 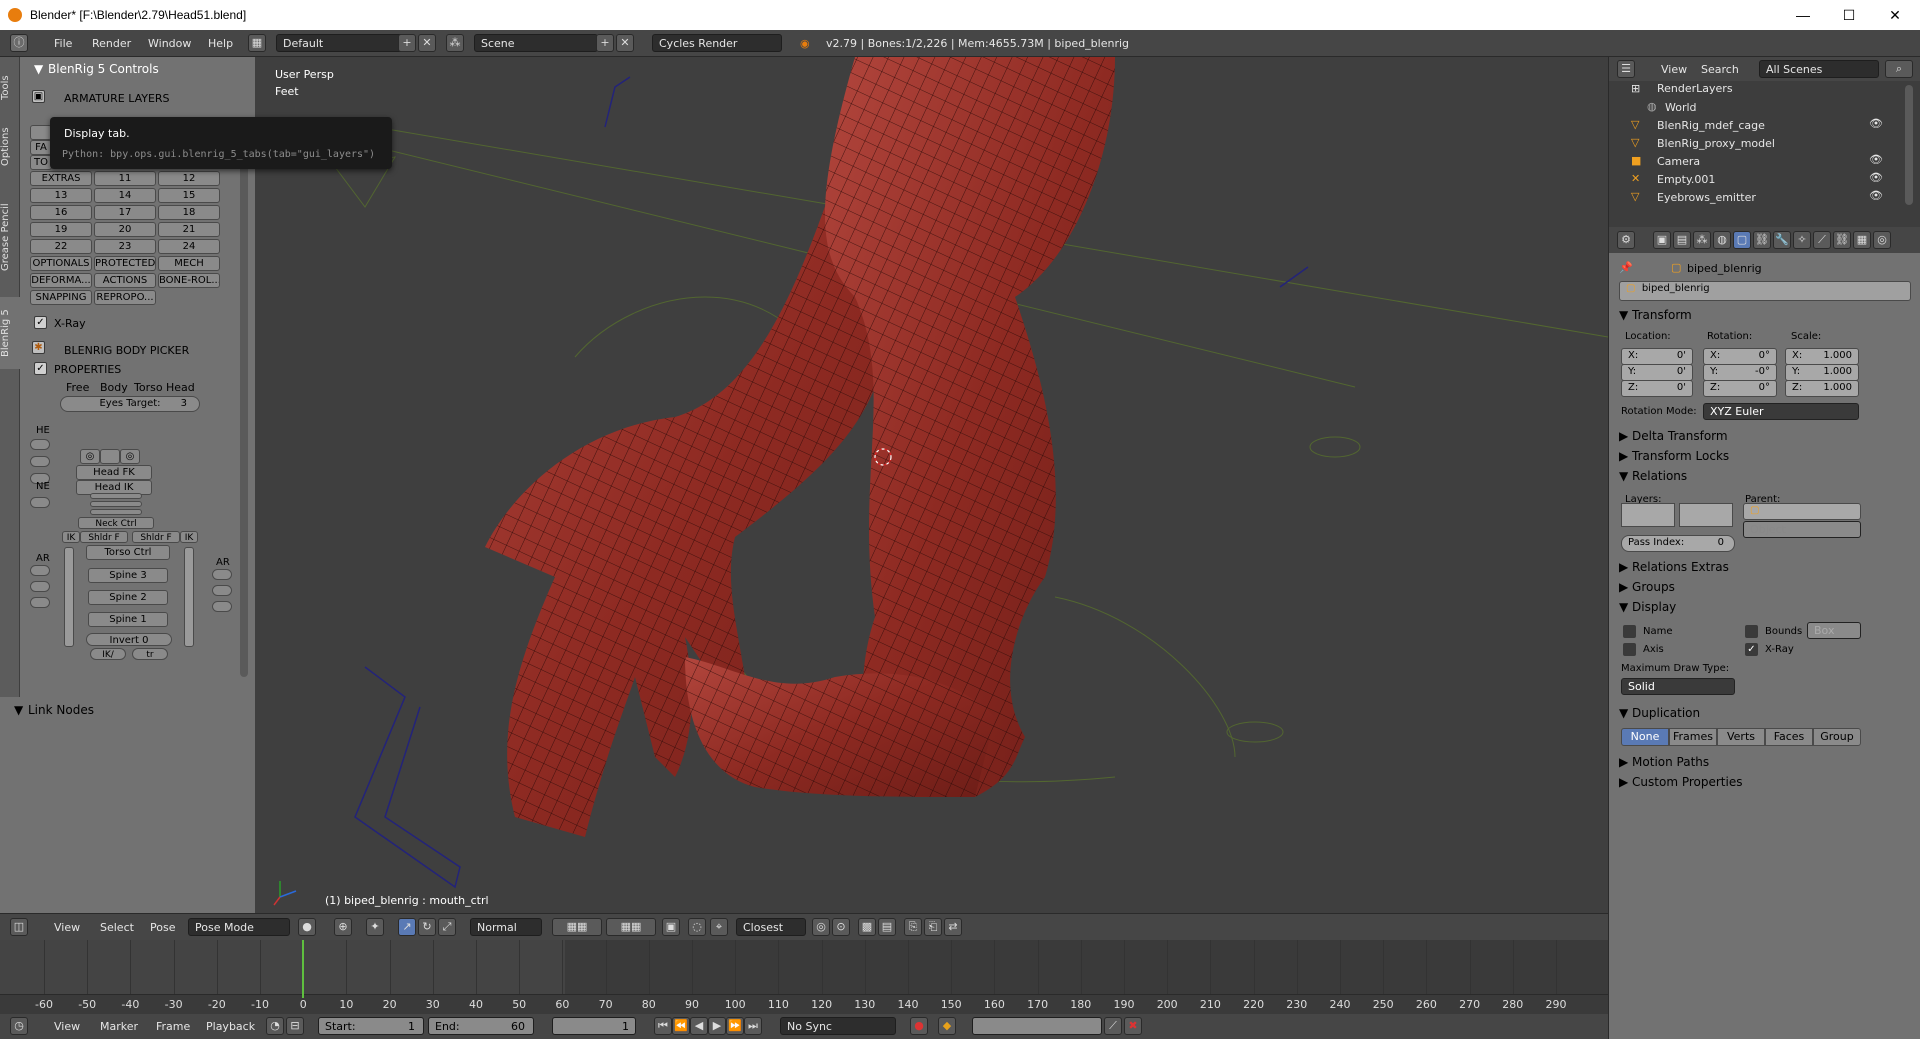 I want to click on object-name-field: ▢ biped_blenrig, so click(x=1765, y=291).